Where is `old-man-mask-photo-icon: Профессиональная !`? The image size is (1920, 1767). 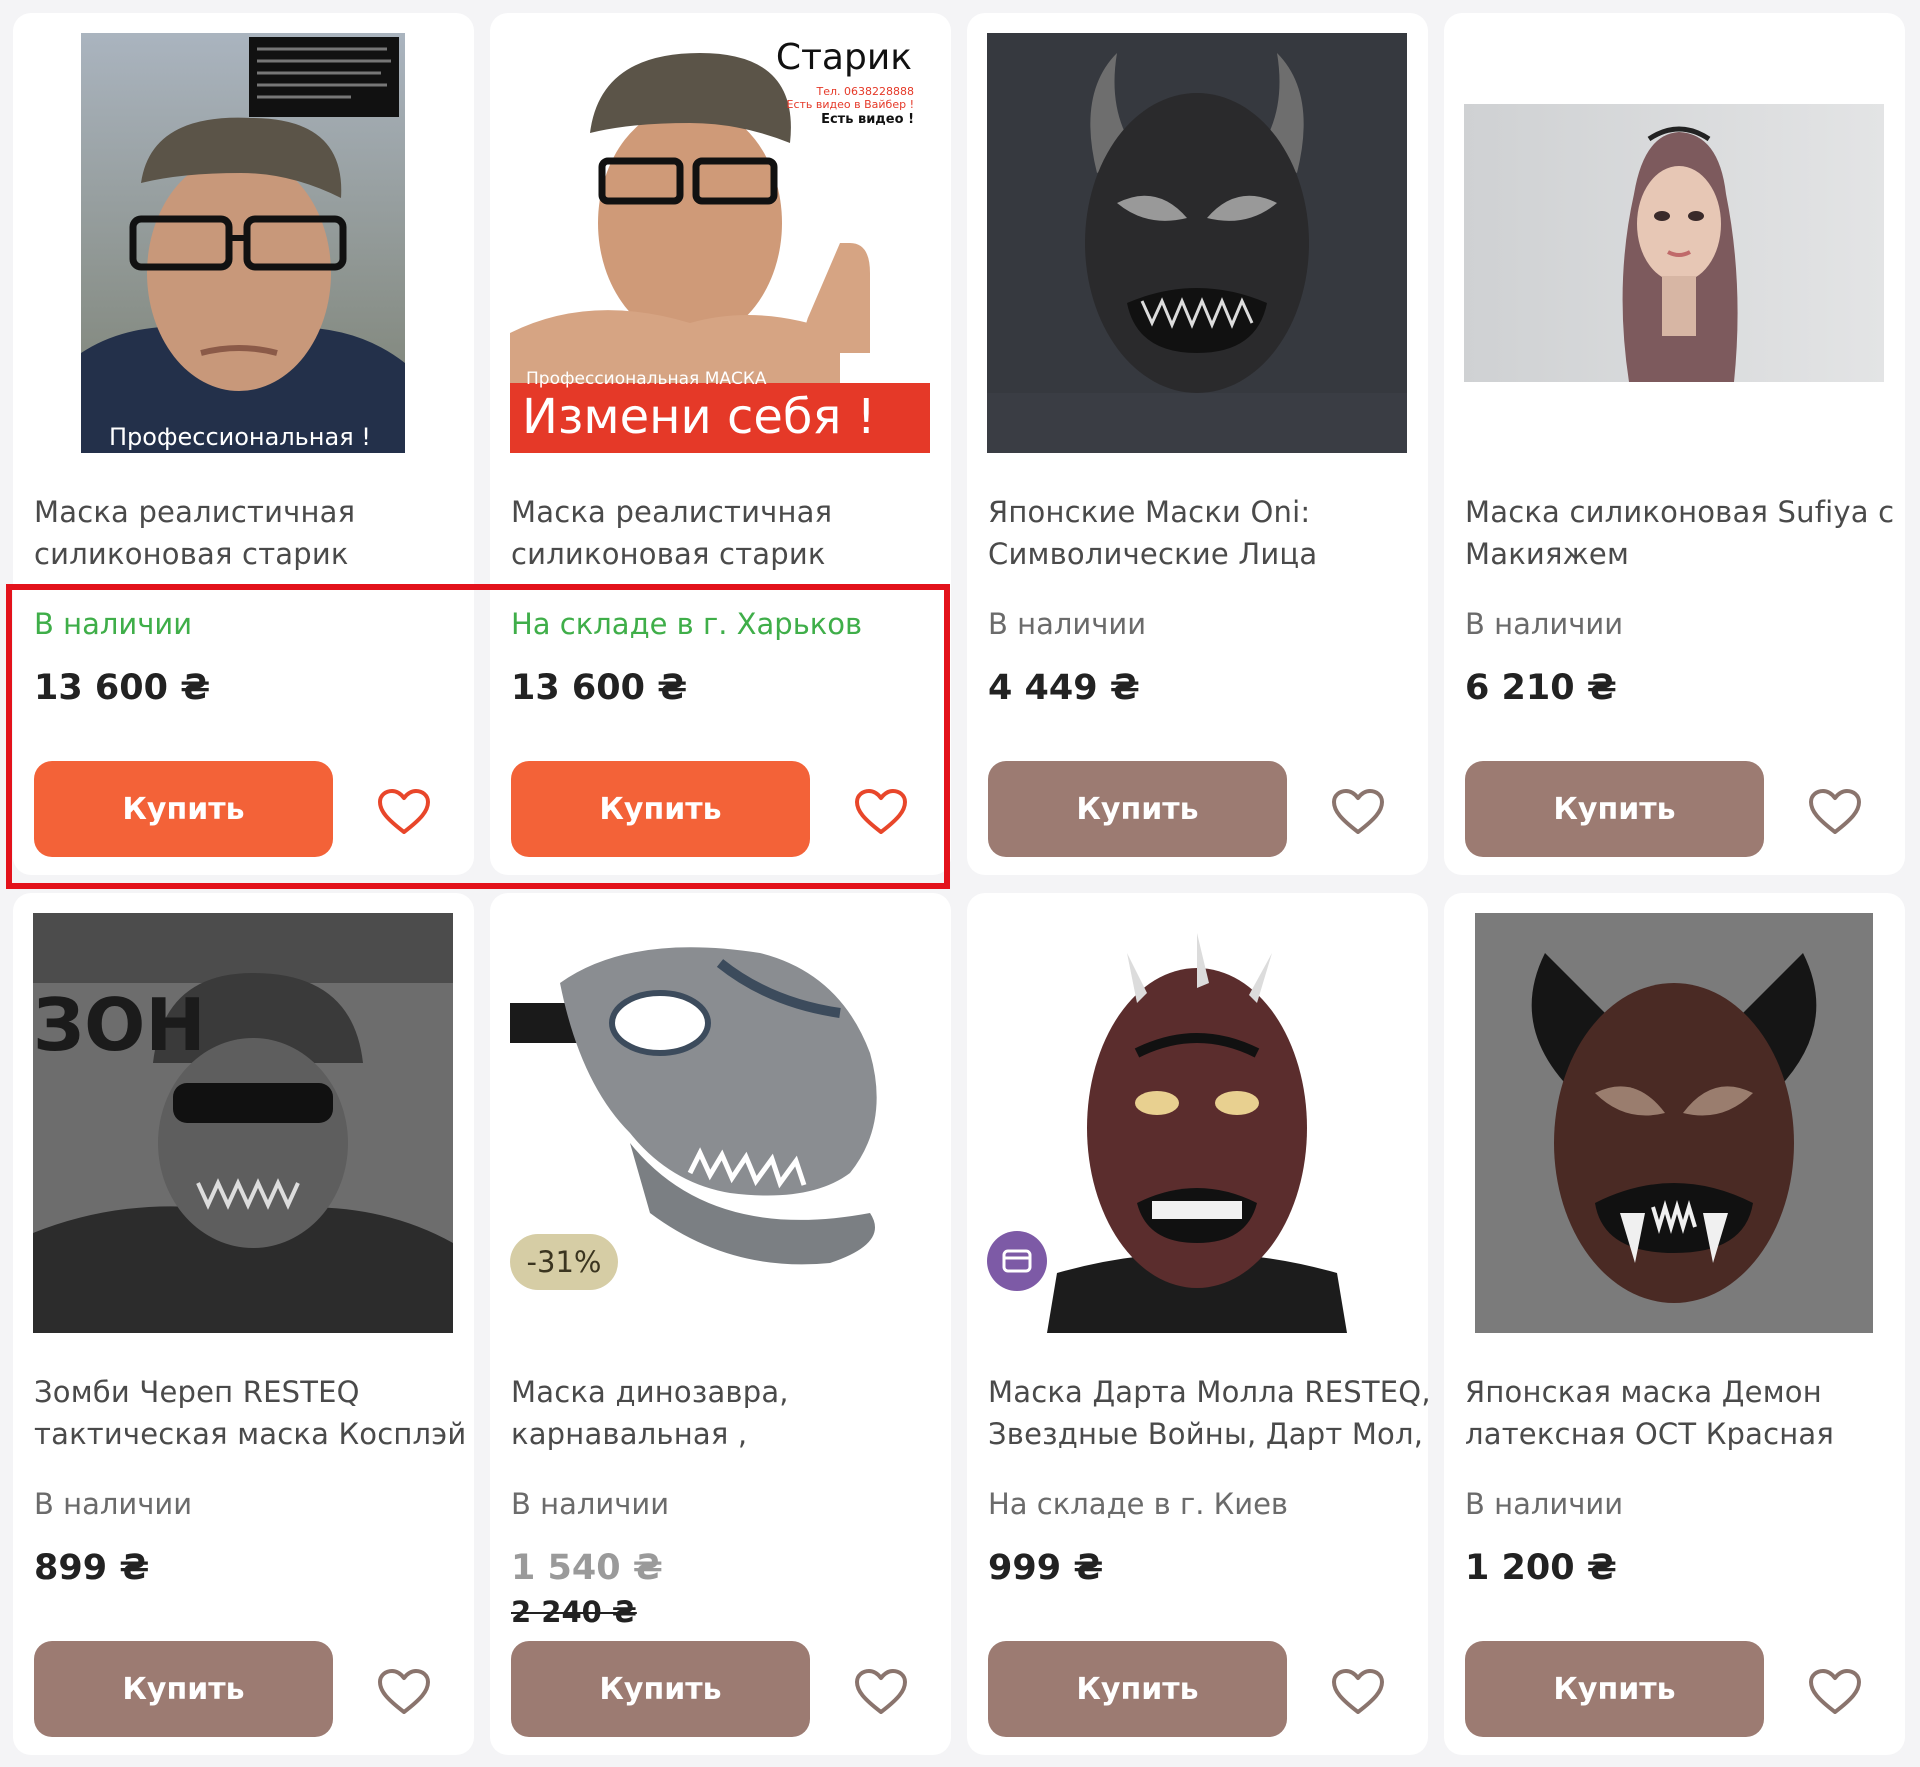 old-man-mask-photo-icon: Профессиональная ! is located at coordinates (243, 243).